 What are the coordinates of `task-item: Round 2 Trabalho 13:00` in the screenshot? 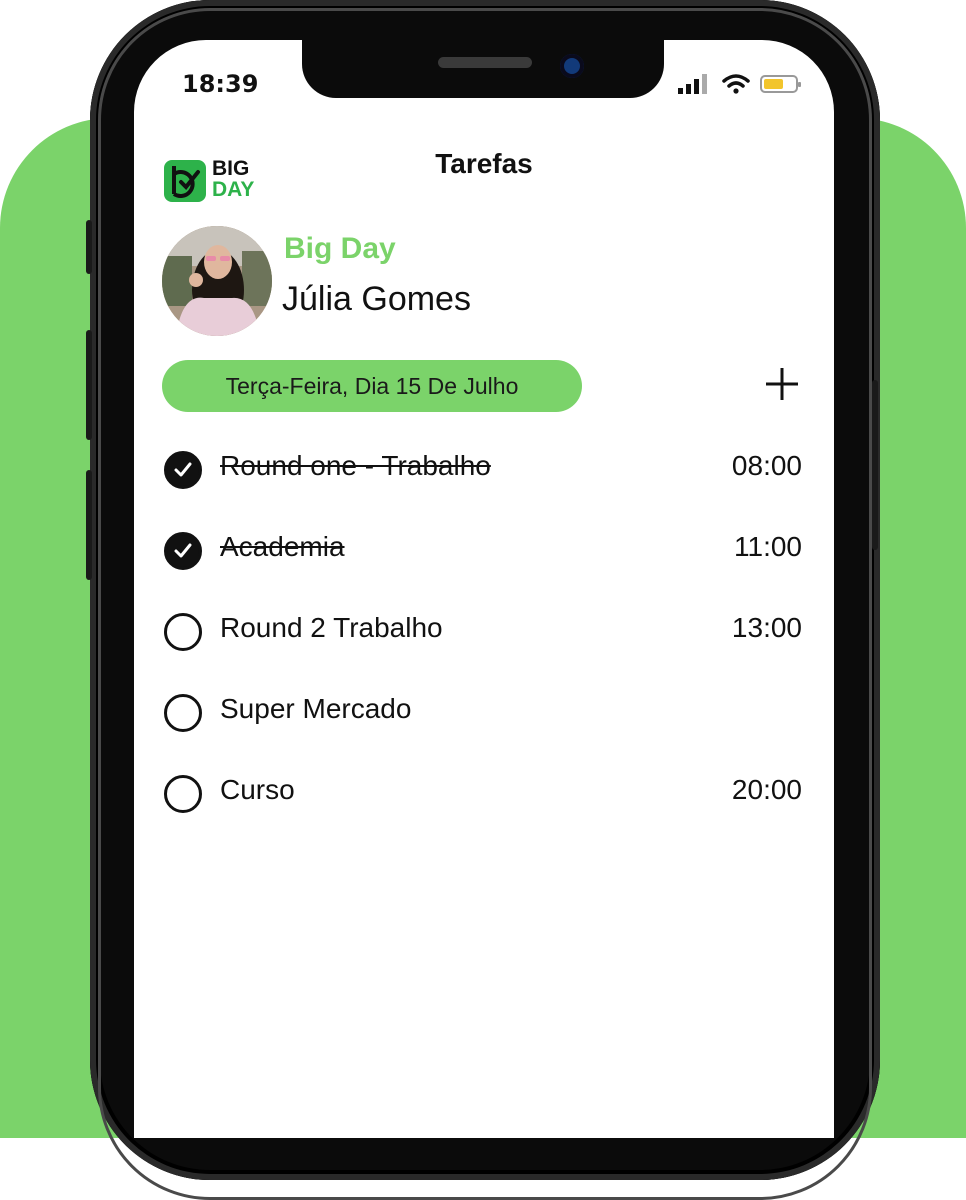 It's located at (482, 642).